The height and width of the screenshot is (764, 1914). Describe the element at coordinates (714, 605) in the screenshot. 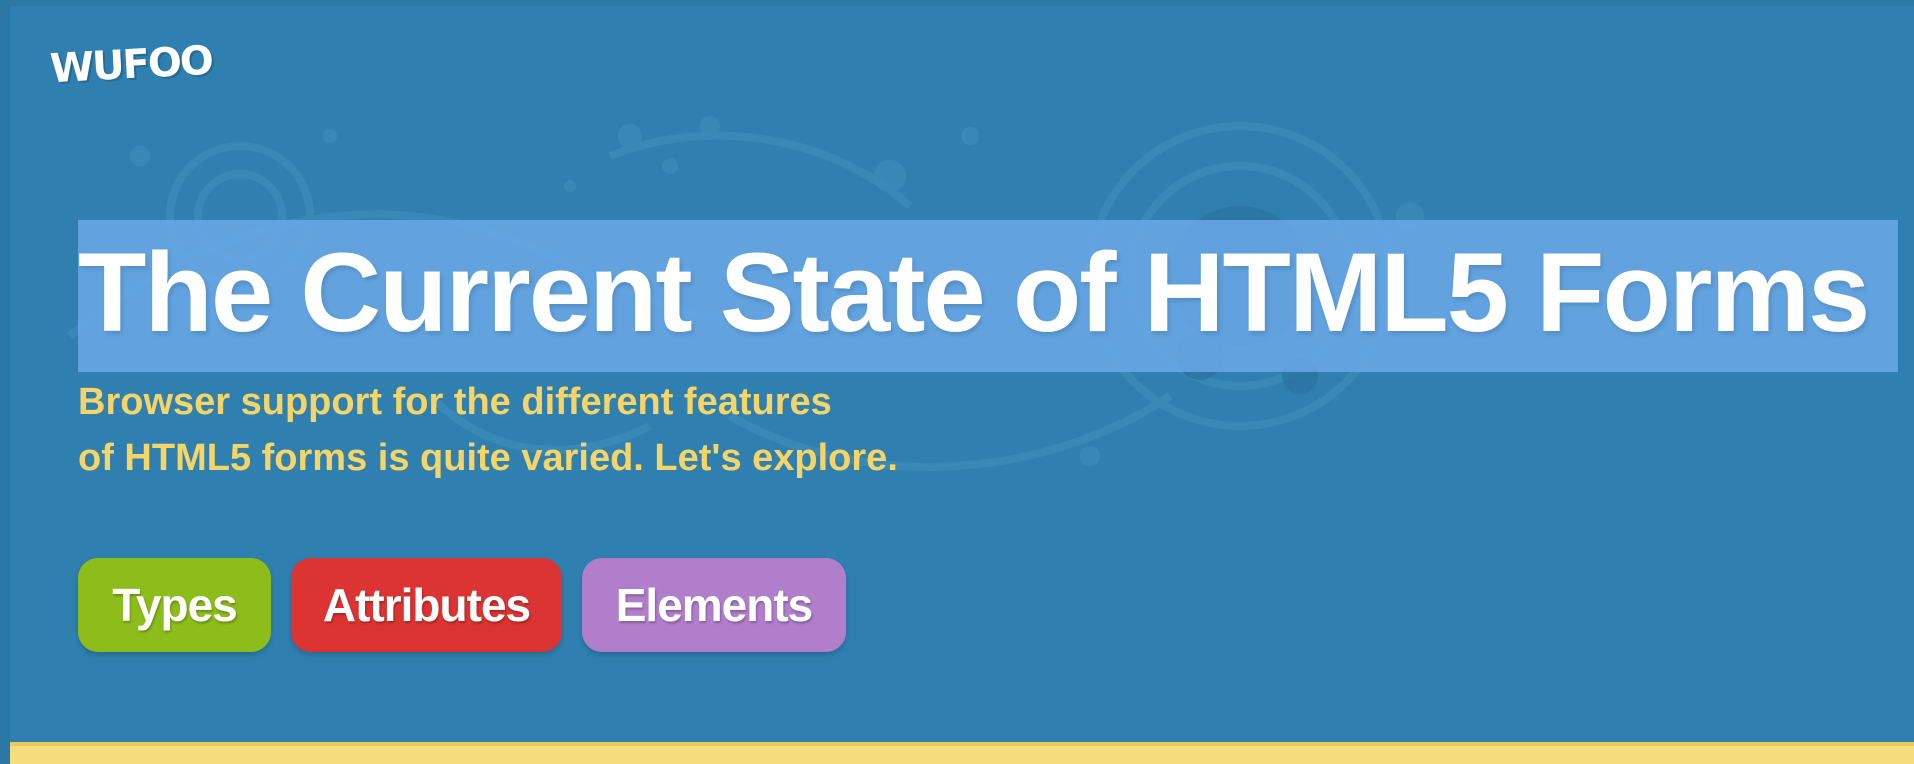

I see `elements-button: Elements` at that location.